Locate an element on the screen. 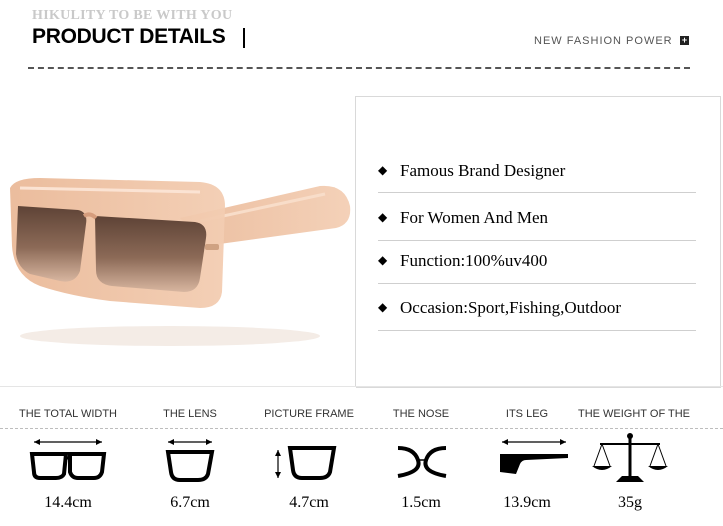  spec-label-nose: THE NOSE is located at coordinates (421, 414).